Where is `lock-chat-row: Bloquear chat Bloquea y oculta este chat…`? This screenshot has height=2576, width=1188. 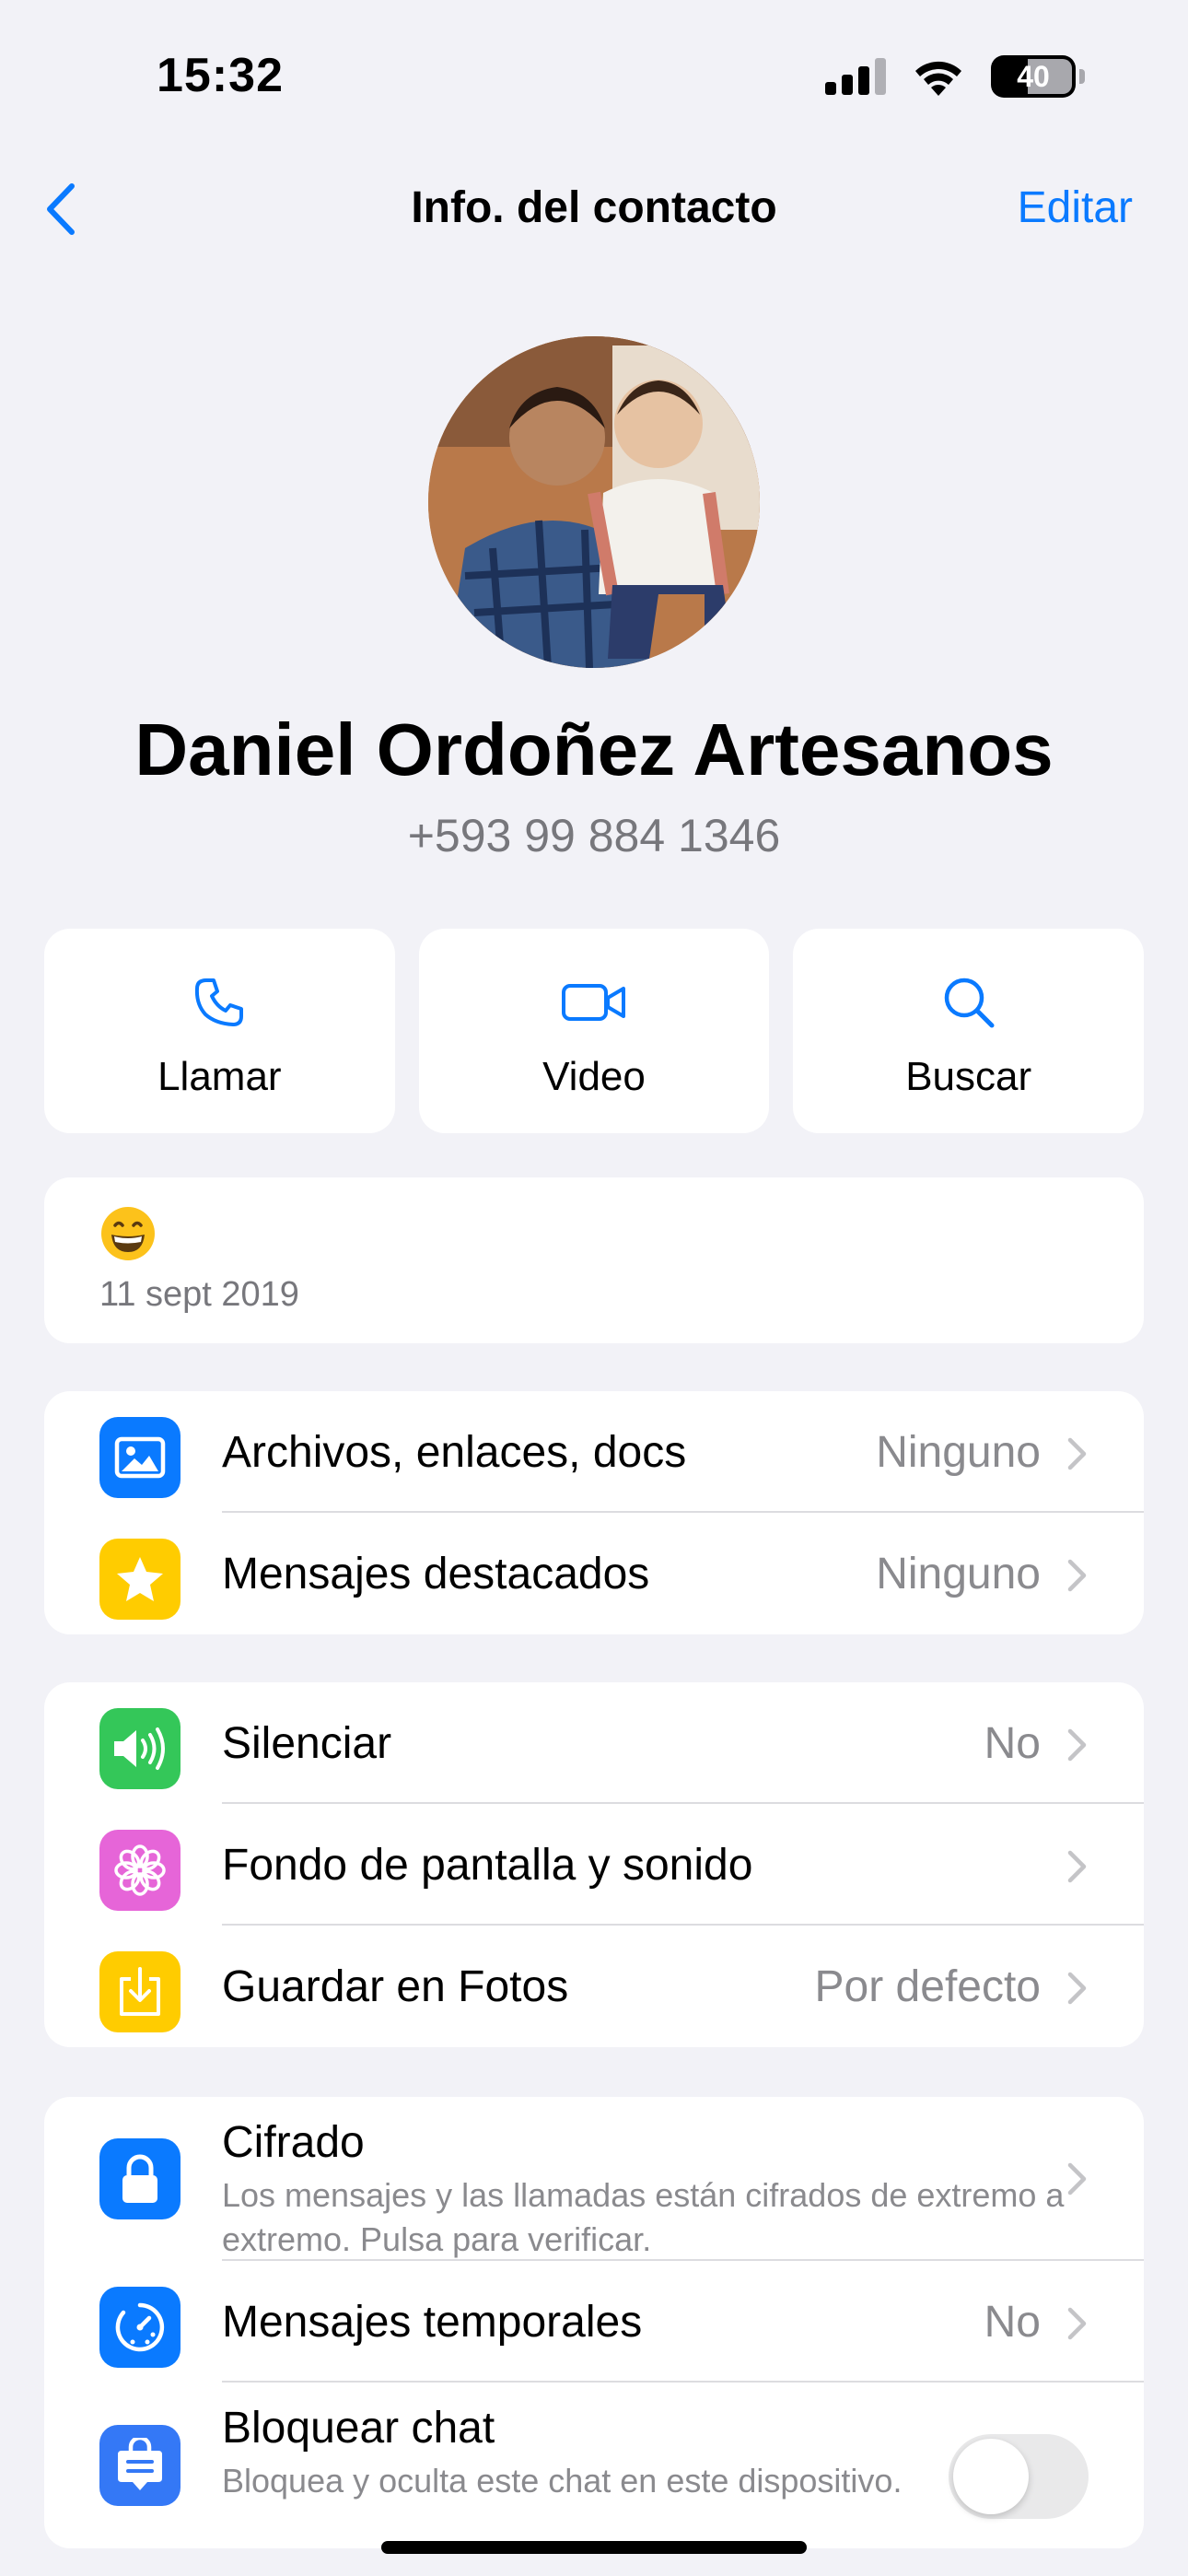
lock-chat-row: Bloquear chat Bloquea y oculta este chat… is located at coordinates (594, 2465).